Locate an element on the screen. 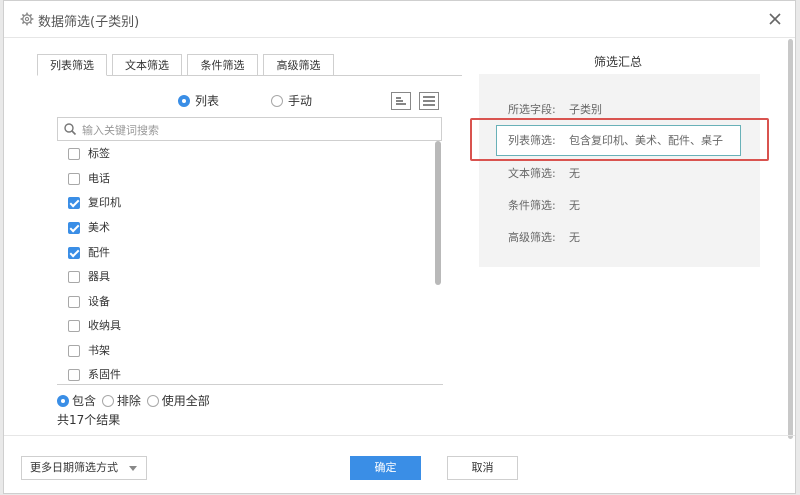 Image resolution: width=800 pixels, height=495 pixels. list-item-label: 配件 is located at coordinates (99, 252).